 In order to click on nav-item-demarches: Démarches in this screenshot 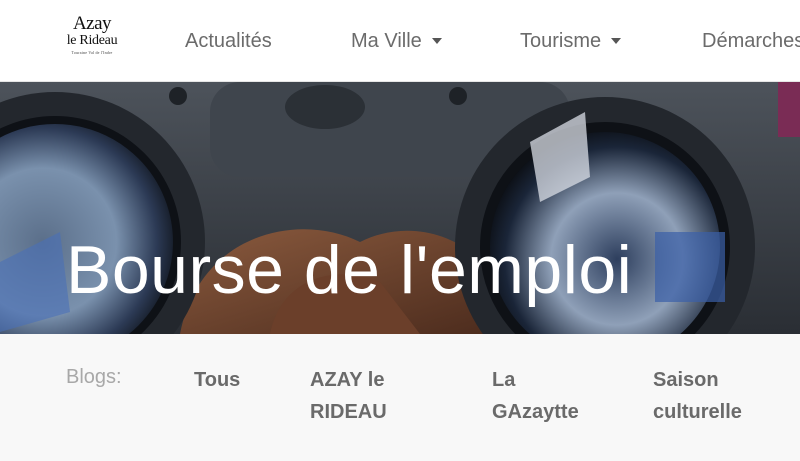, I will do `click(751, 41)`.